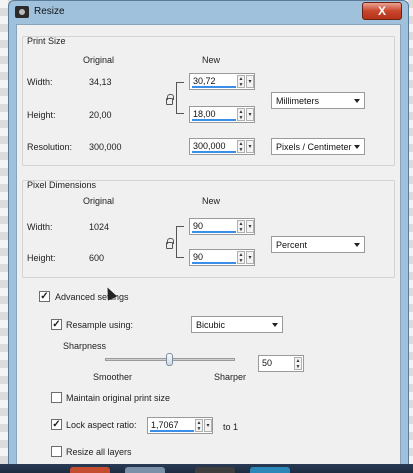  I want to click on resolution-label: Resolution:, so click(50, 147).